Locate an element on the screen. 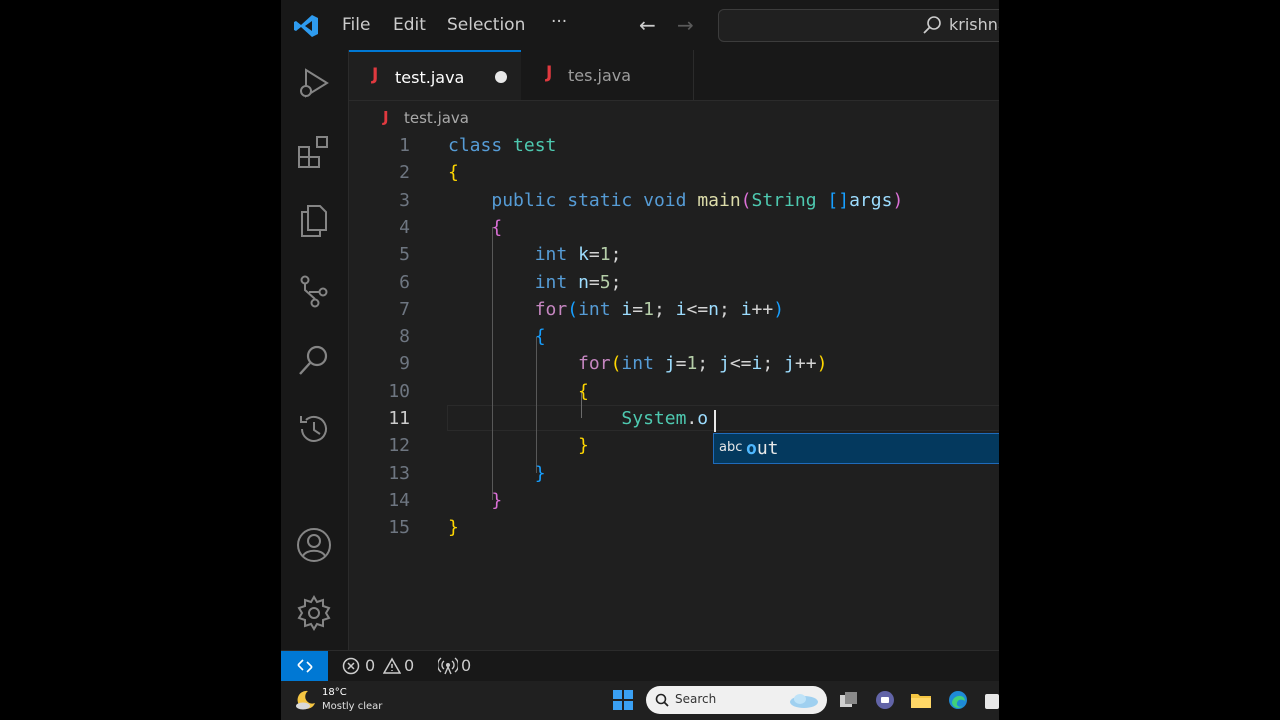 The height and width of the screenshot is (720, 1280). source-control-icon is located at coordinates (314, 291).